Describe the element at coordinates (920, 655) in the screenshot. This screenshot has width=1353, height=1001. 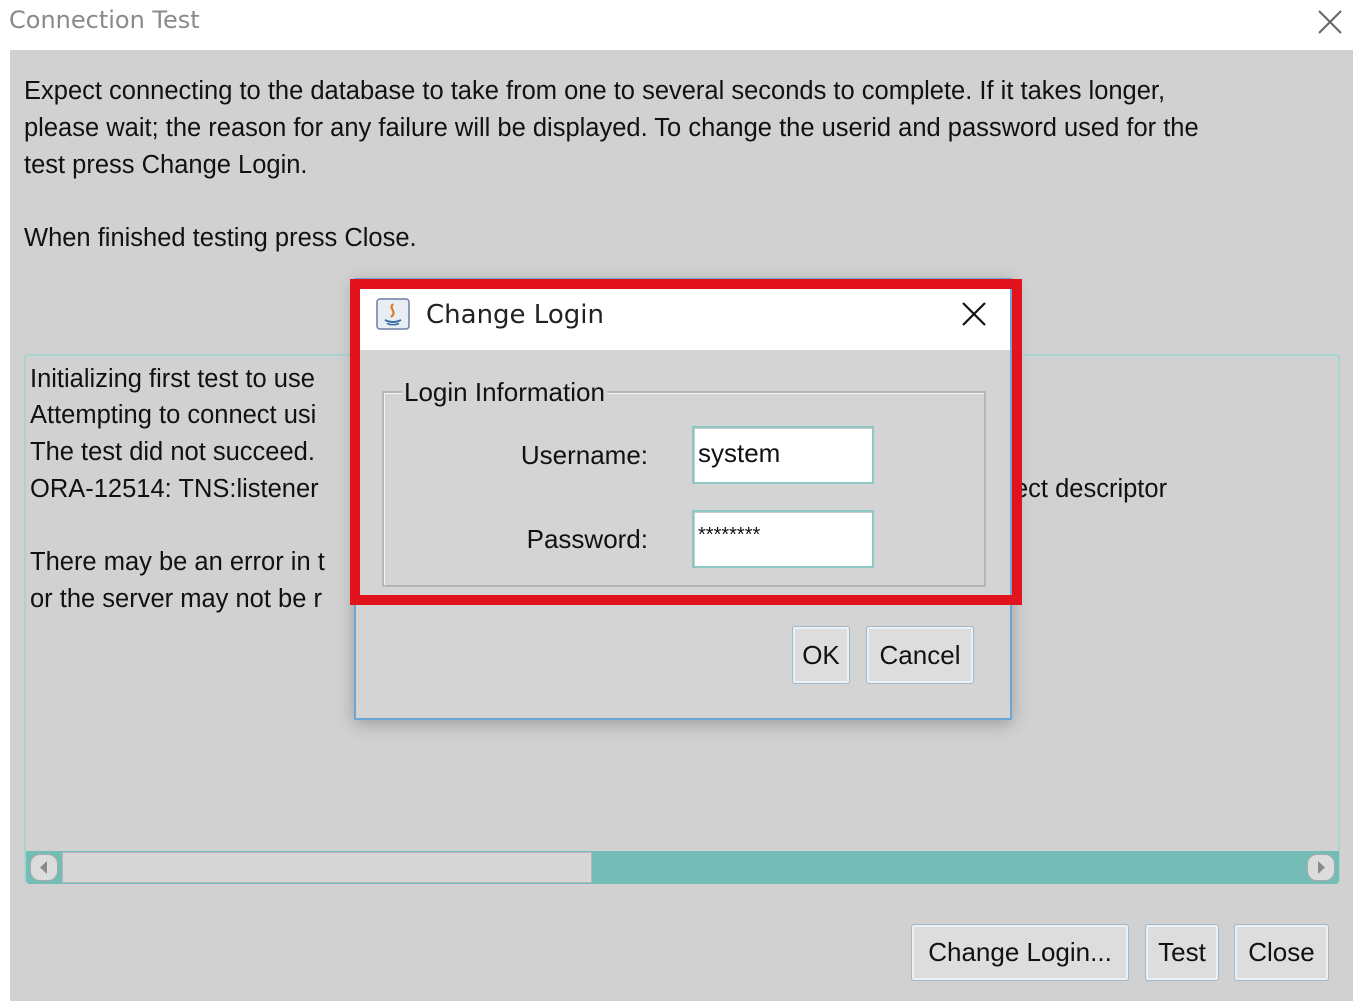
I see `cancel-button: Cancel` at that location.